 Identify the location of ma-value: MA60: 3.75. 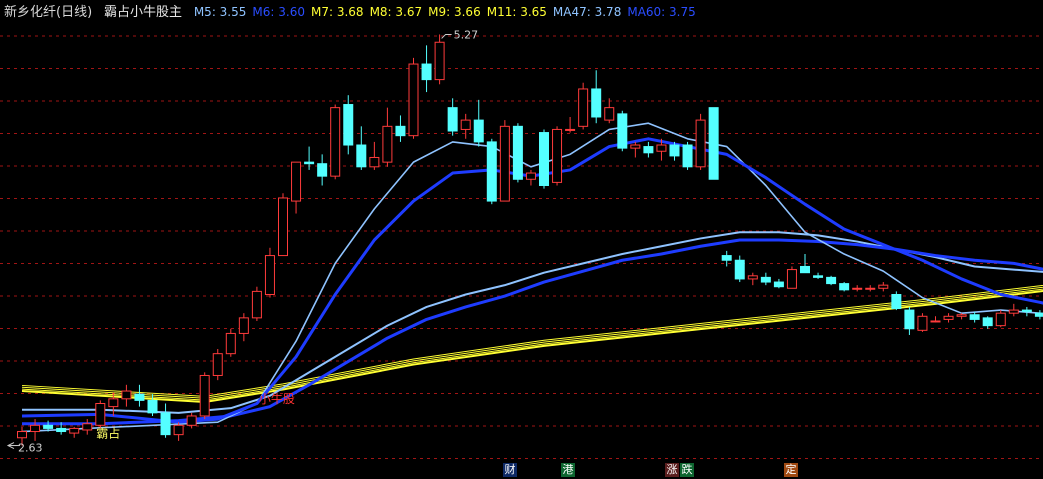
(661, 12).